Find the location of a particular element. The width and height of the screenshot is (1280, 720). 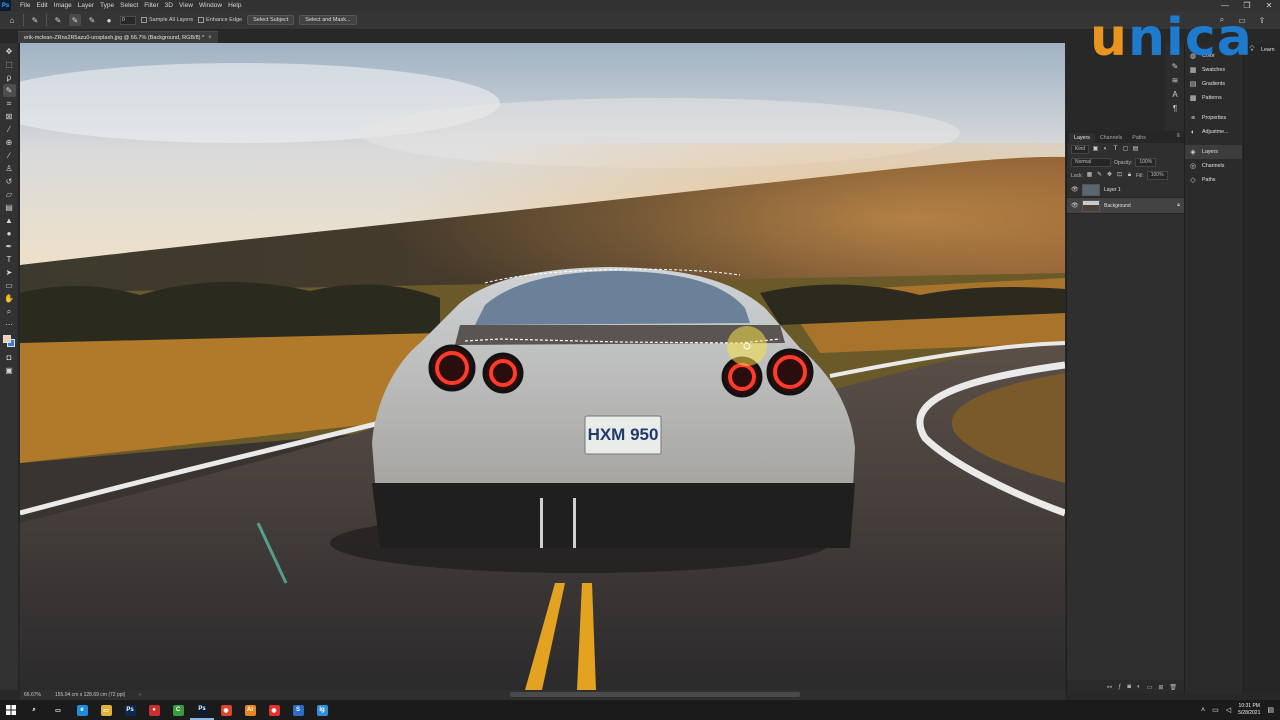

dock-item-paths: ◇ Paths is located at coordinates (1213, 180).